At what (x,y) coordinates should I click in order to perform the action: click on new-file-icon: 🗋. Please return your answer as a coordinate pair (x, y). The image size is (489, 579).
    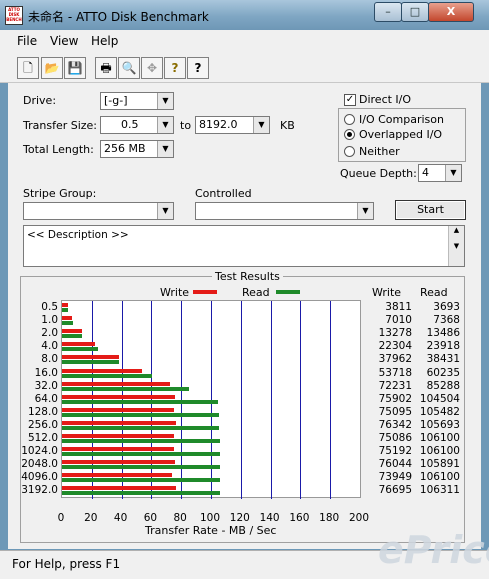
    Looking at the image, I should click on (28, 68).